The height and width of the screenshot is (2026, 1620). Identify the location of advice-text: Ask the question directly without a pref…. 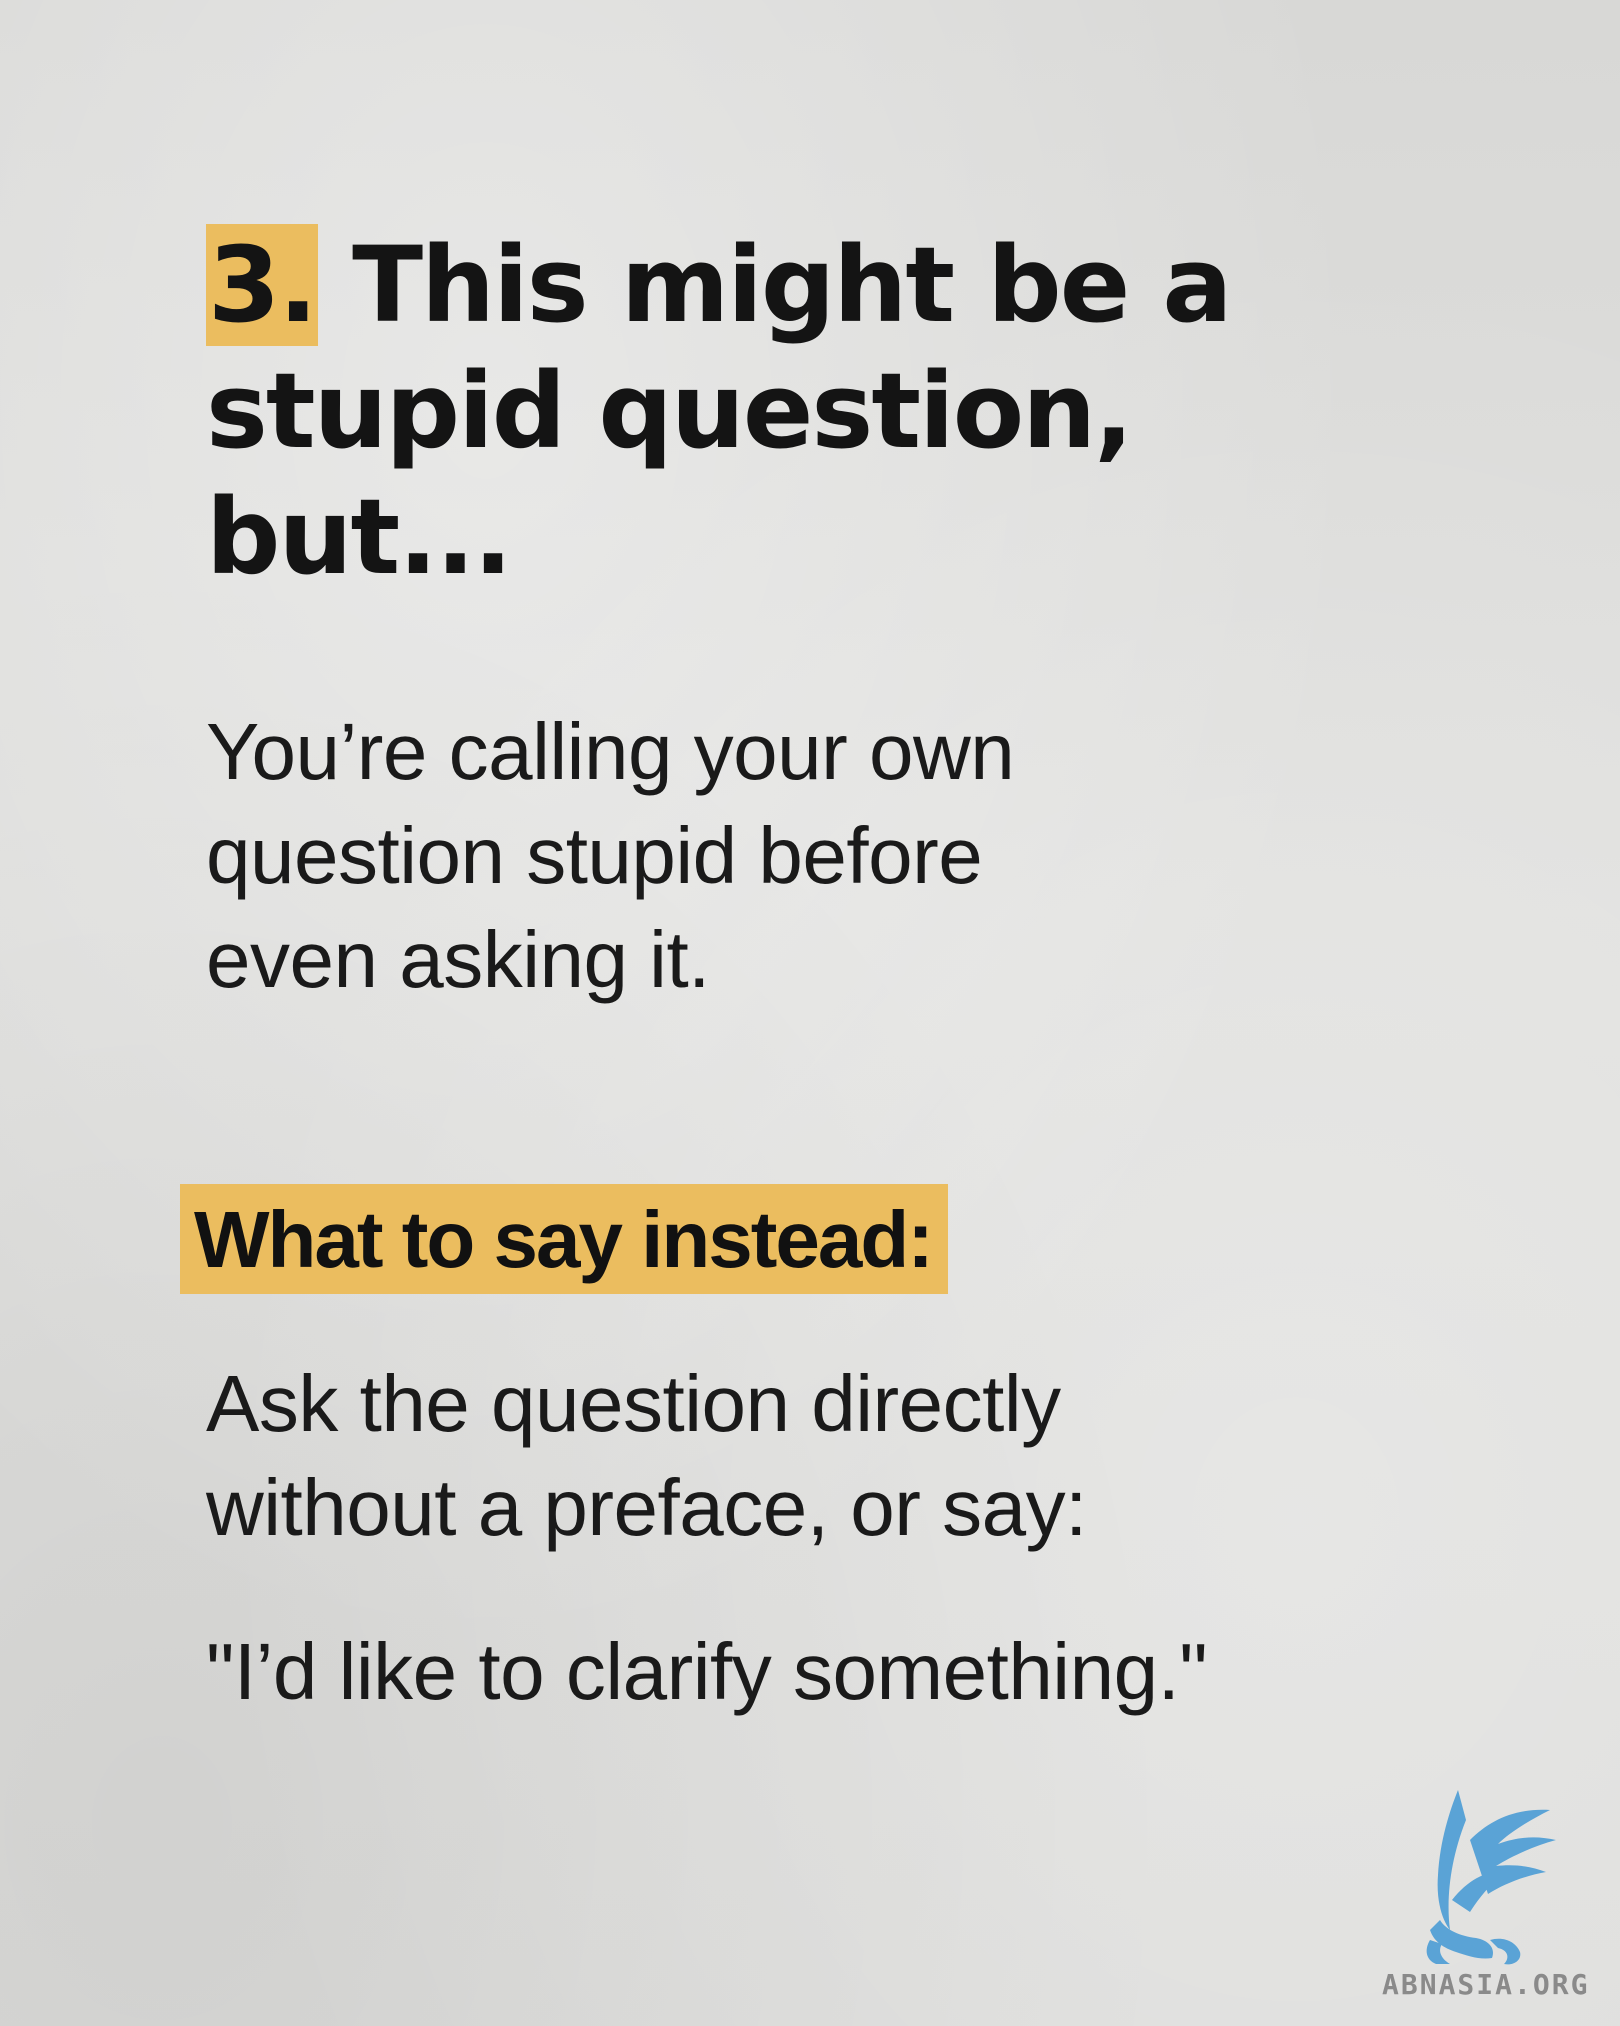
(646, 1455).